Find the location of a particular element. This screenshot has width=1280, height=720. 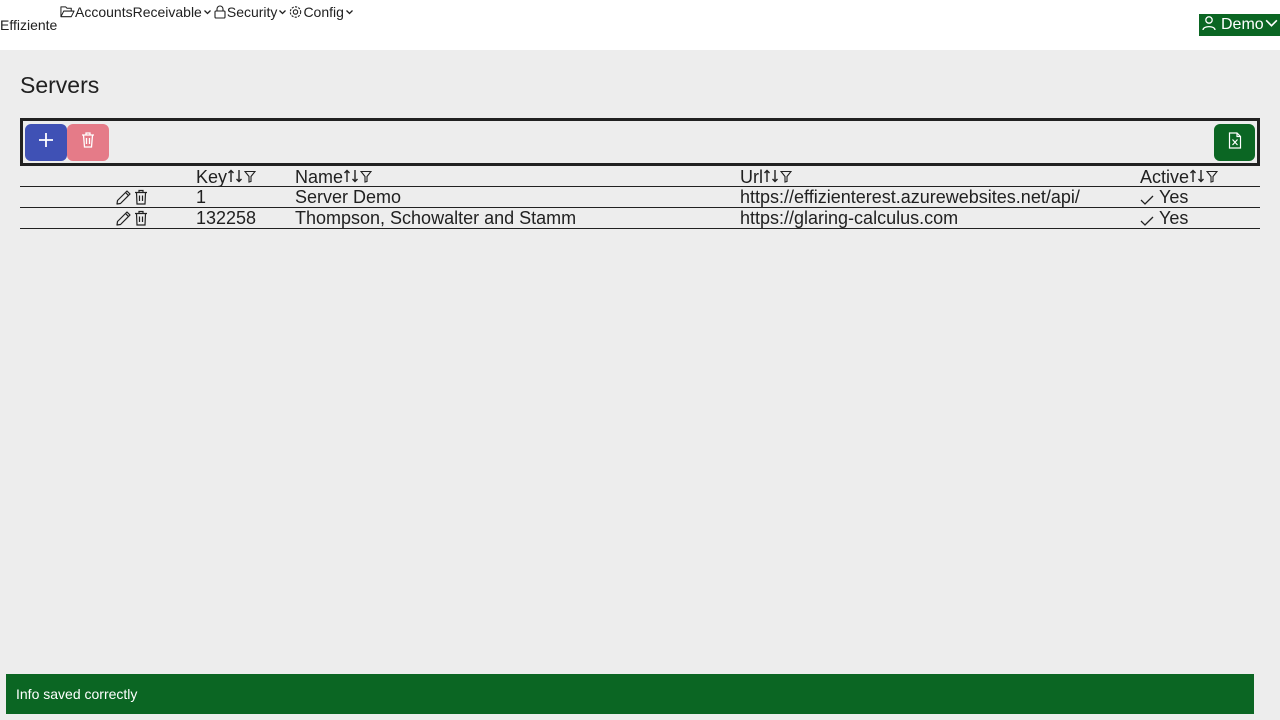

menu-security: Security is located at coordinates (251, 12).